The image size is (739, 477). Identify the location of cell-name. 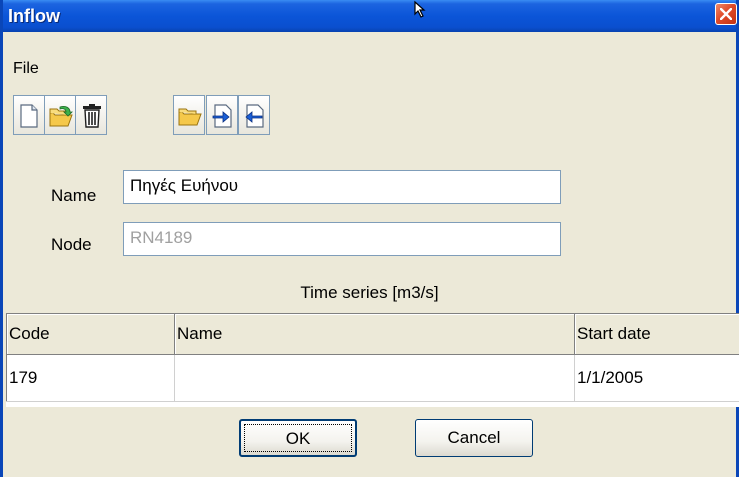
(374, 378).